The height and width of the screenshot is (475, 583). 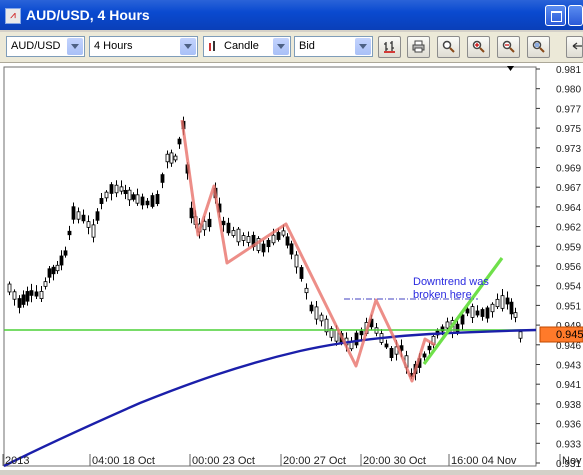 I want to click on magnifier-icon, so click(x=448, y=46).